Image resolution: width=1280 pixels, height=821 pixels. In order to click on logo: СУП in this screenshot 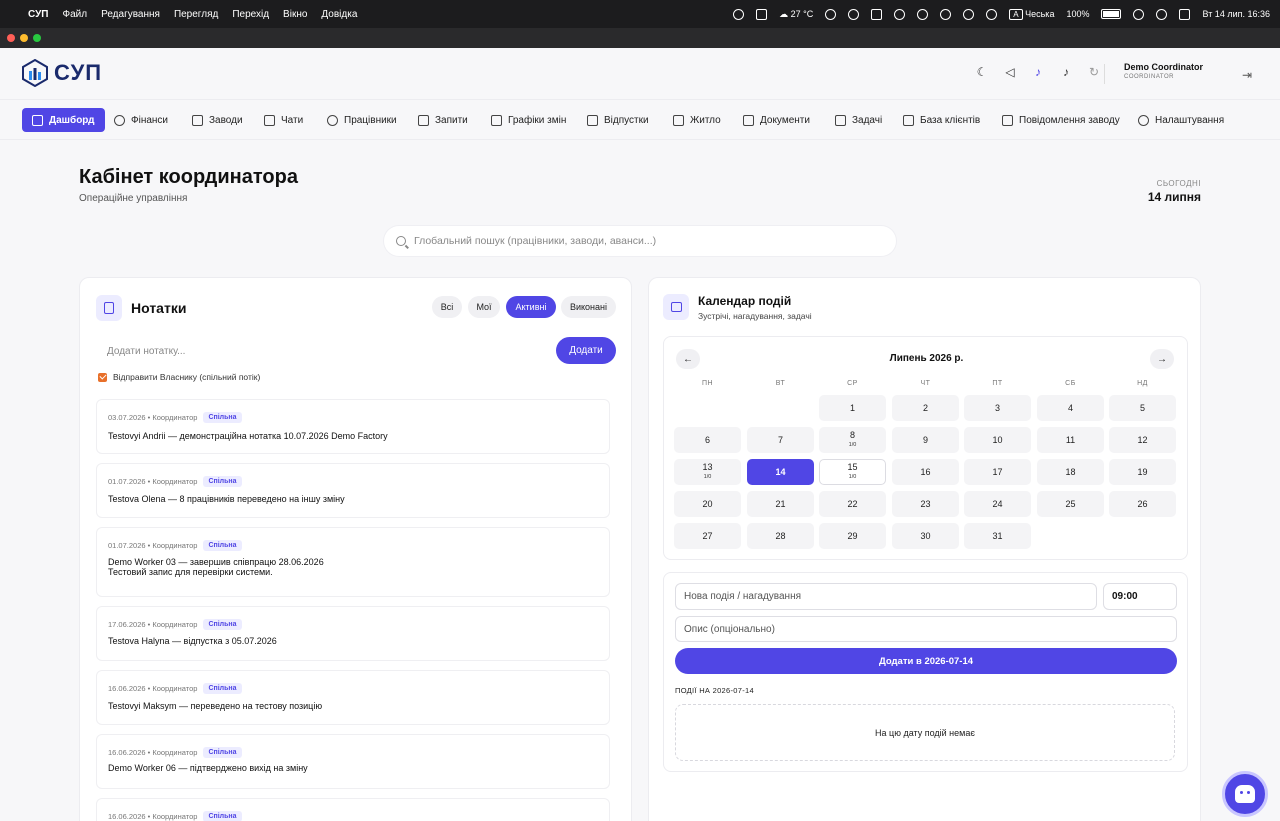, I will do `click(62, 73)`.